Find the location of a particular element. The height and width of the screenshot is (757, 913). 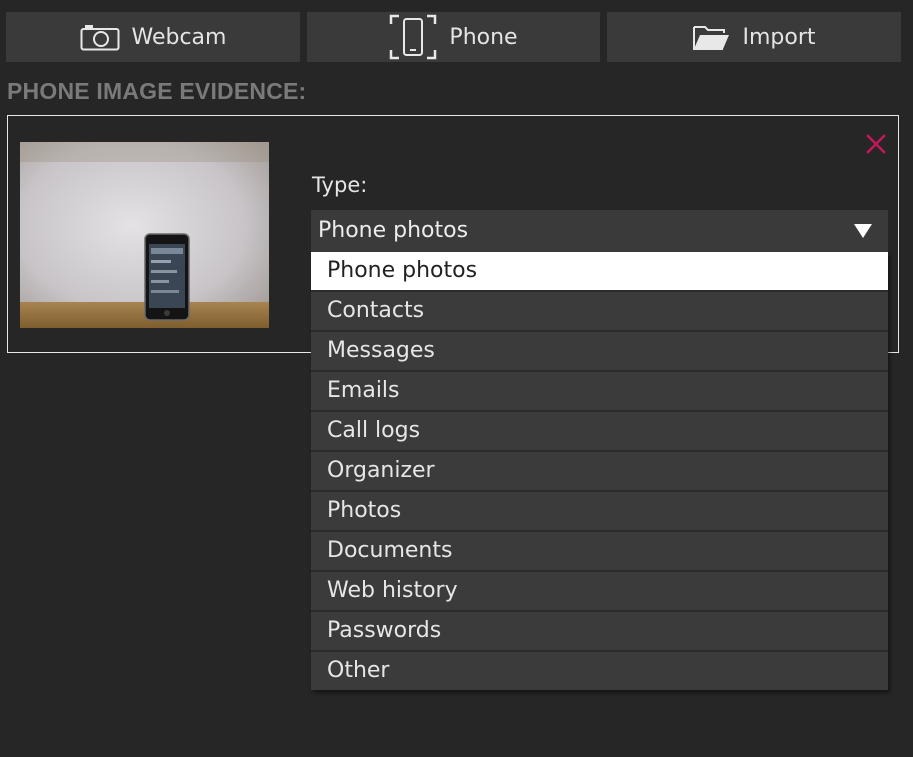

dropdown-option-documents: Documents is located at coordinates (599, 552).